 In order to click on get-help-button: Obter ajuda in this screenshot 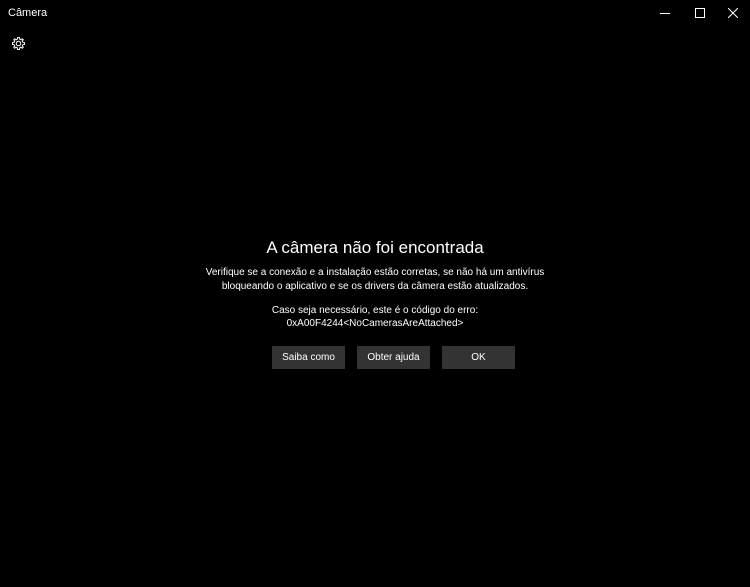, I will do `click(393, 357)`.